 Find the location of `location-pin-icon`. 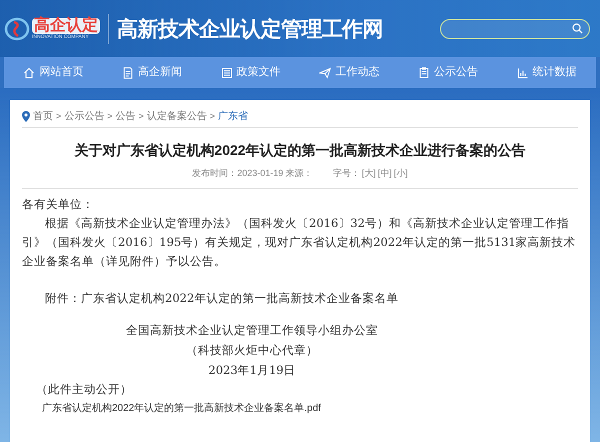

location-pin-icon is located at coordinates (26, 116).